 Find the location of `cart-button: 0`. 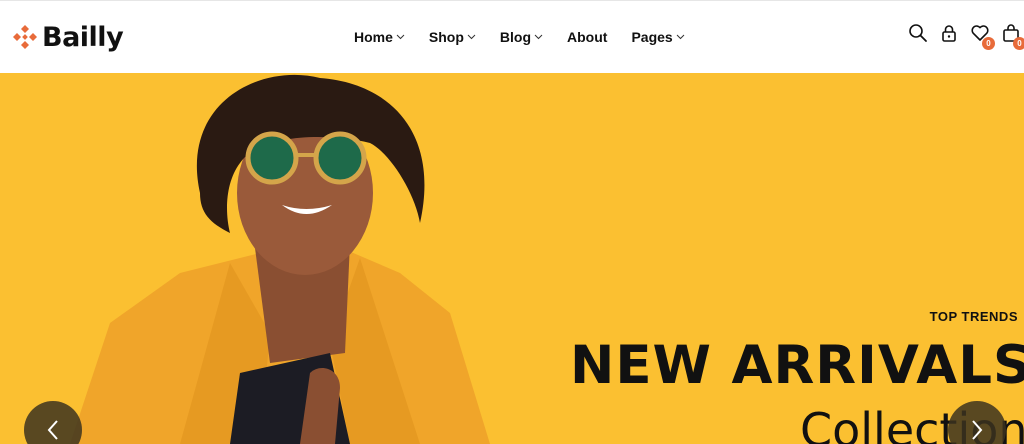

cart-button: 0 is located at coordinates (1012, 36).